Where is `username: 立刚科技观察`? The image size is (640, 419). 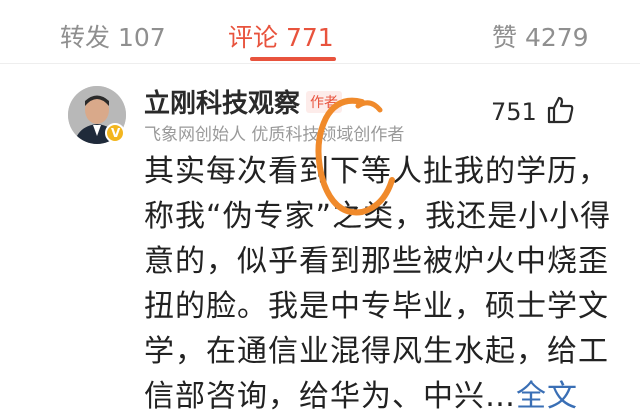
username: 立刚科技观察 is located at coordinates (222, 101).